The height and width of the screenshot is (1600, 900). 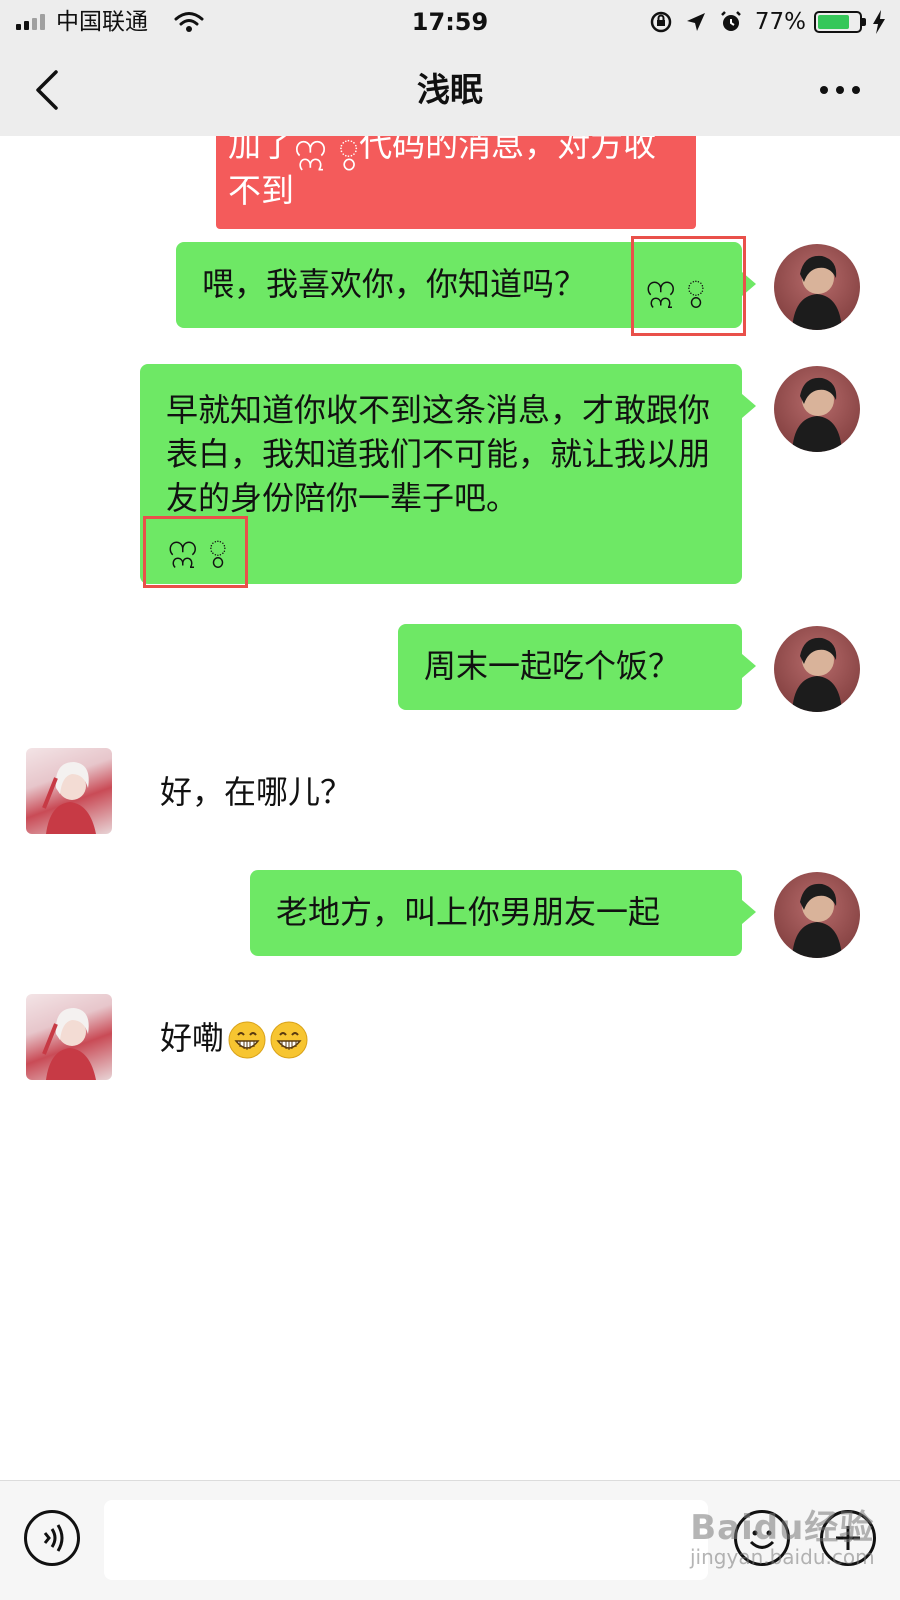 I want to click on message-text-4: 好，在哪儿？, so click(x=256, y=792).